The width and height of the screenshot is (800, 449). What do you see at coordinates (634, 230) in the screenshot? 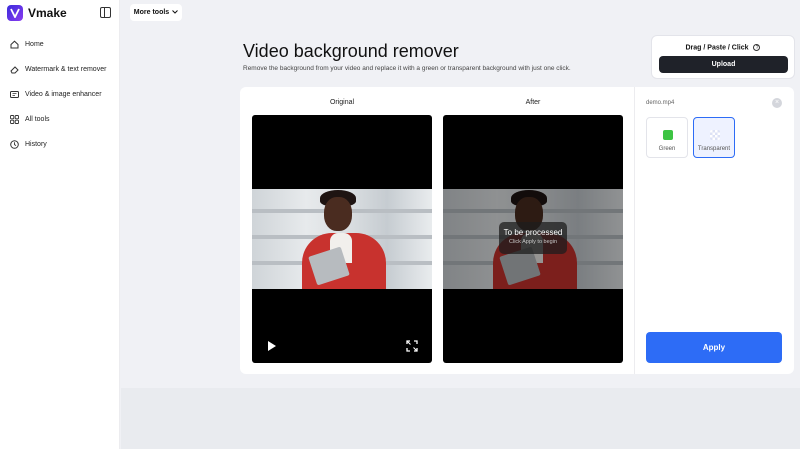
I see `divider` at bounding box center [634, 230].